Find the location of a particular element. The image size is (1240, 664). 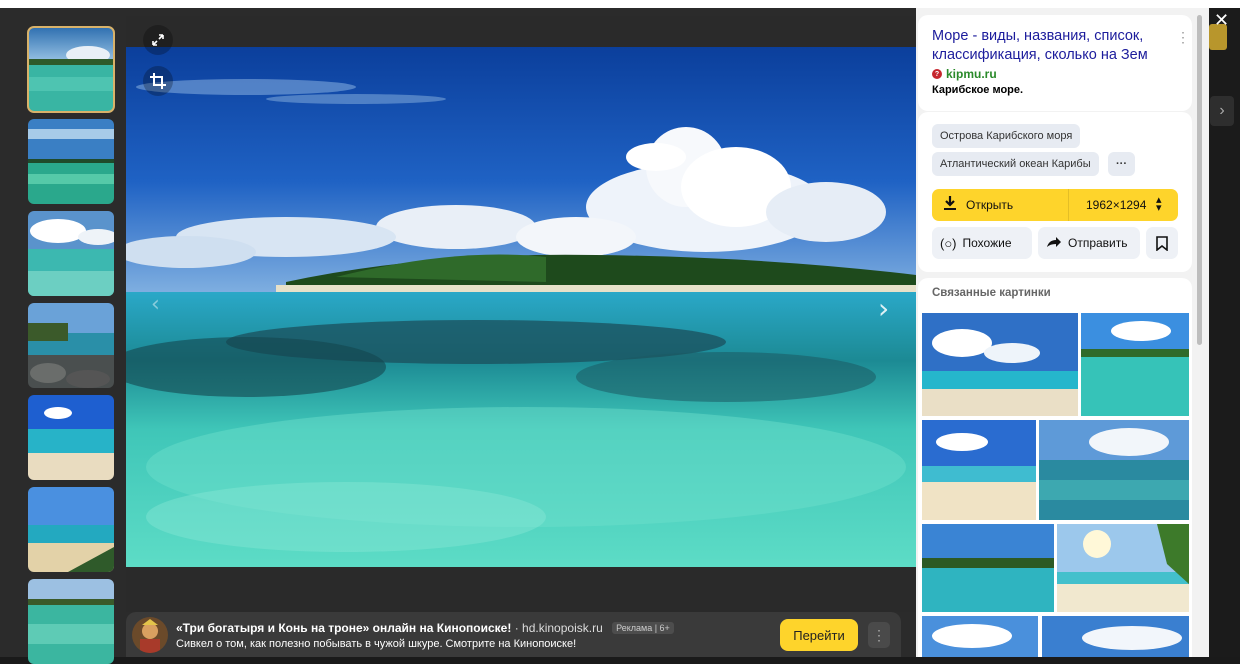

share-label: Отправить is located at coordinates (1098, 243).